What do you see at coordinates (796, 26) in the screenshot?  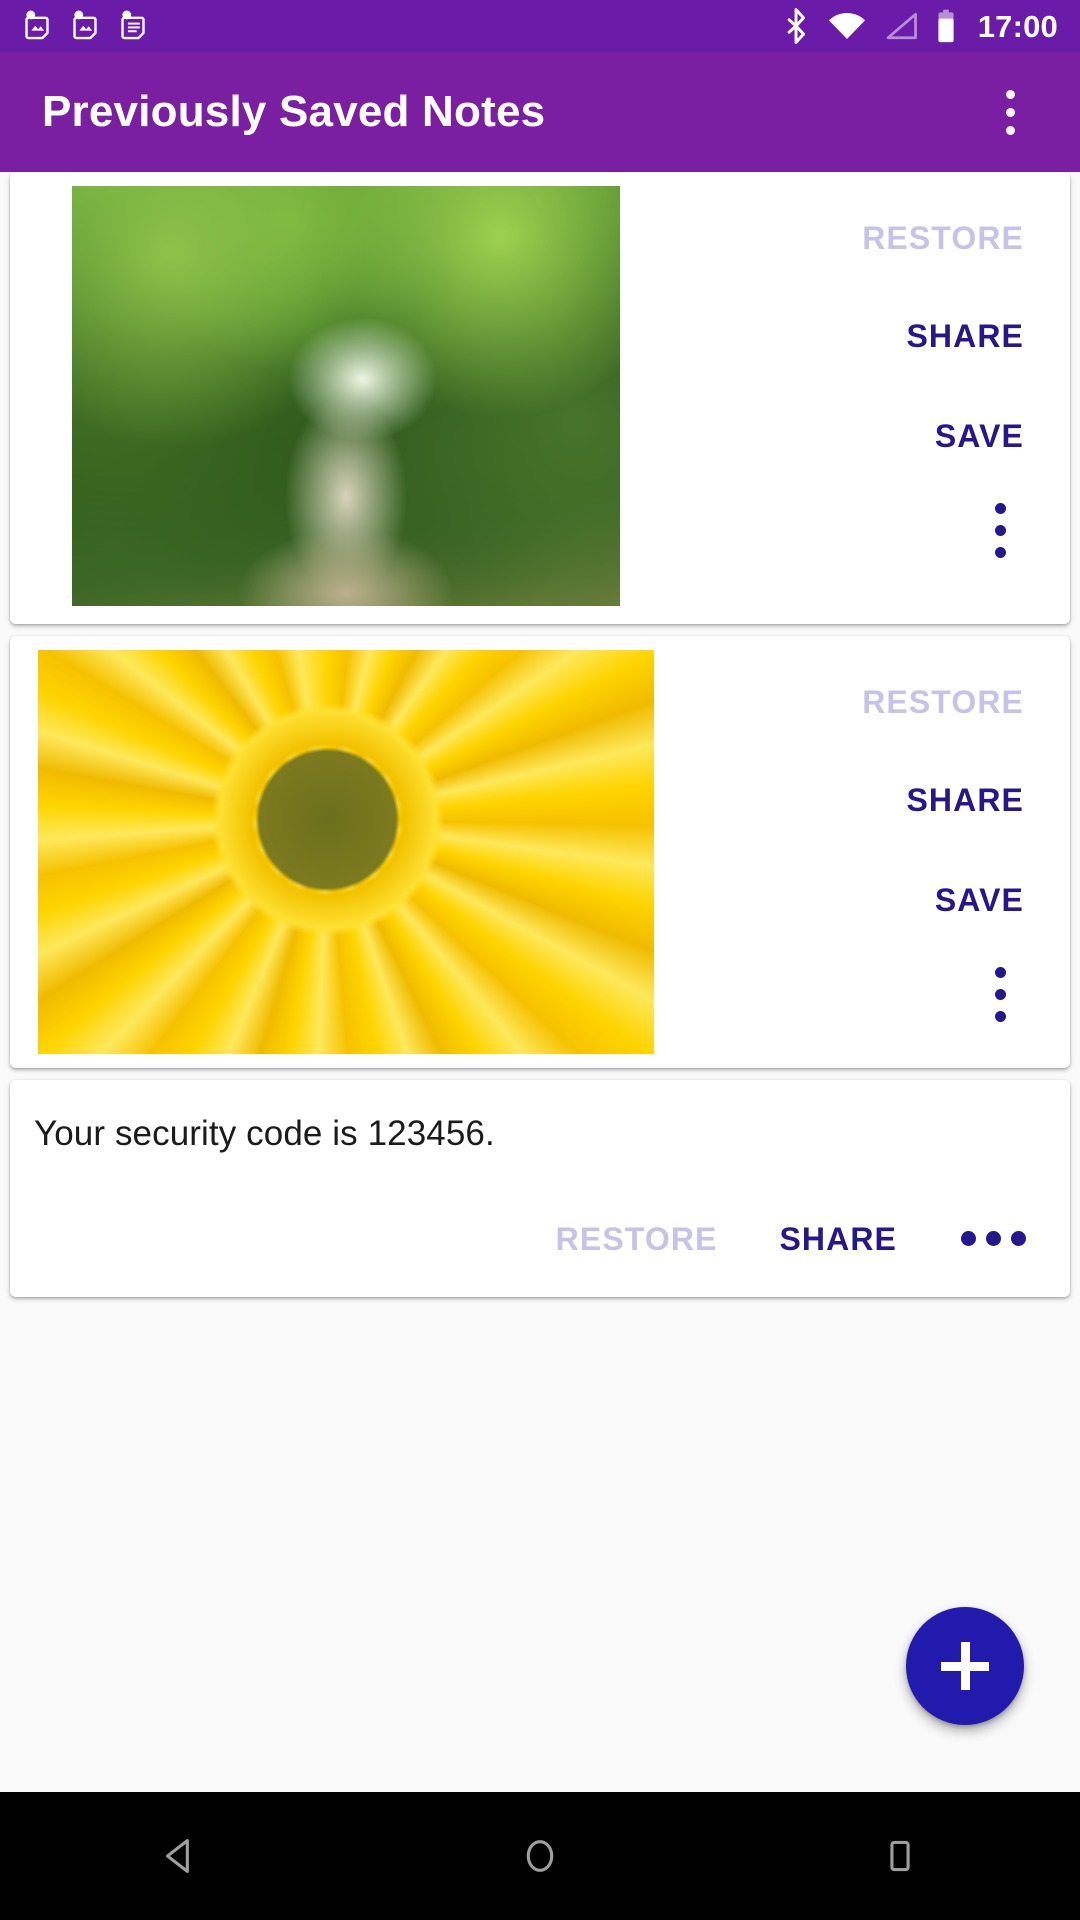 I see `bluetooth-icon` at bounding box center [796, 26].